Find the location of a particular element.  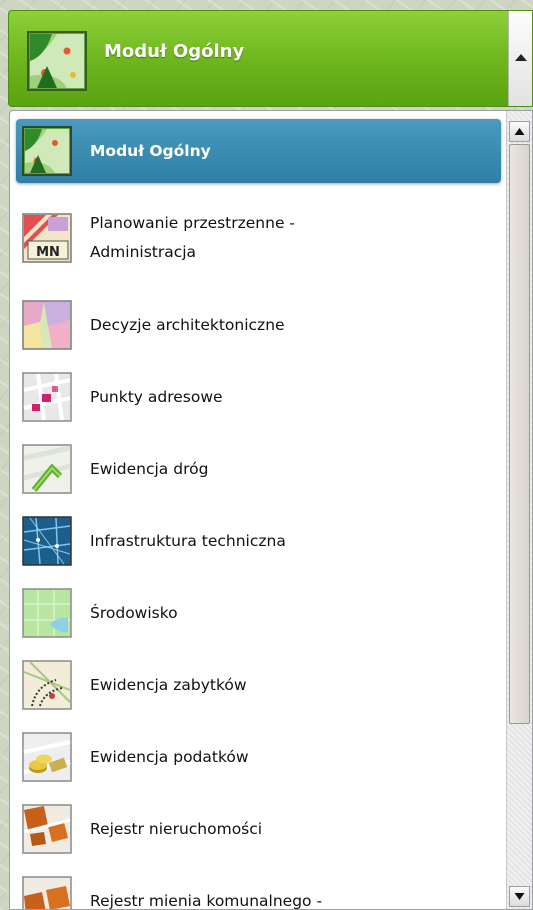

dropdown-toggle-button is located at coordinates (520, 58).